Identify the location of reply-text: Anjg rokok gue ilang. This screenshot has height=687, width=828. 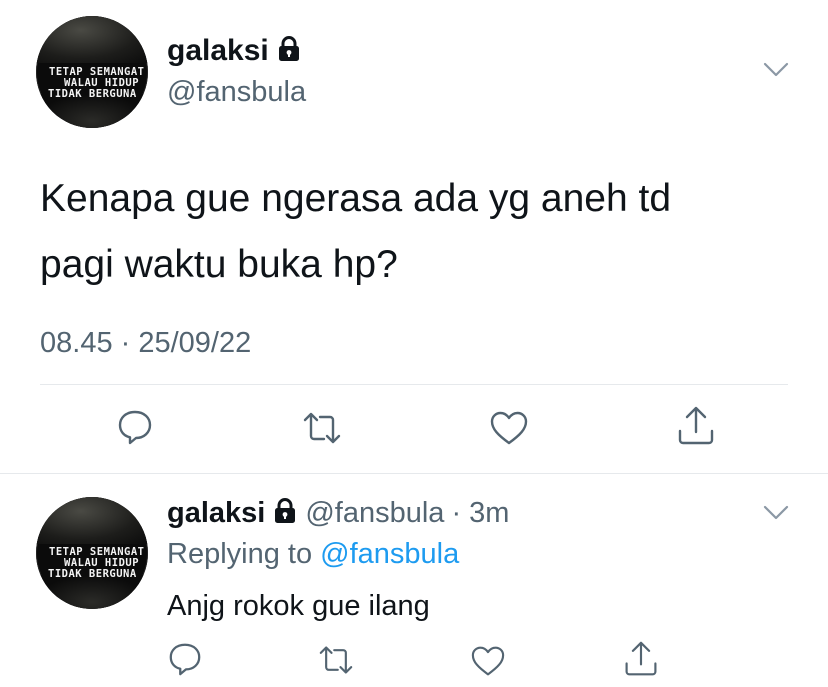
(298, 606).